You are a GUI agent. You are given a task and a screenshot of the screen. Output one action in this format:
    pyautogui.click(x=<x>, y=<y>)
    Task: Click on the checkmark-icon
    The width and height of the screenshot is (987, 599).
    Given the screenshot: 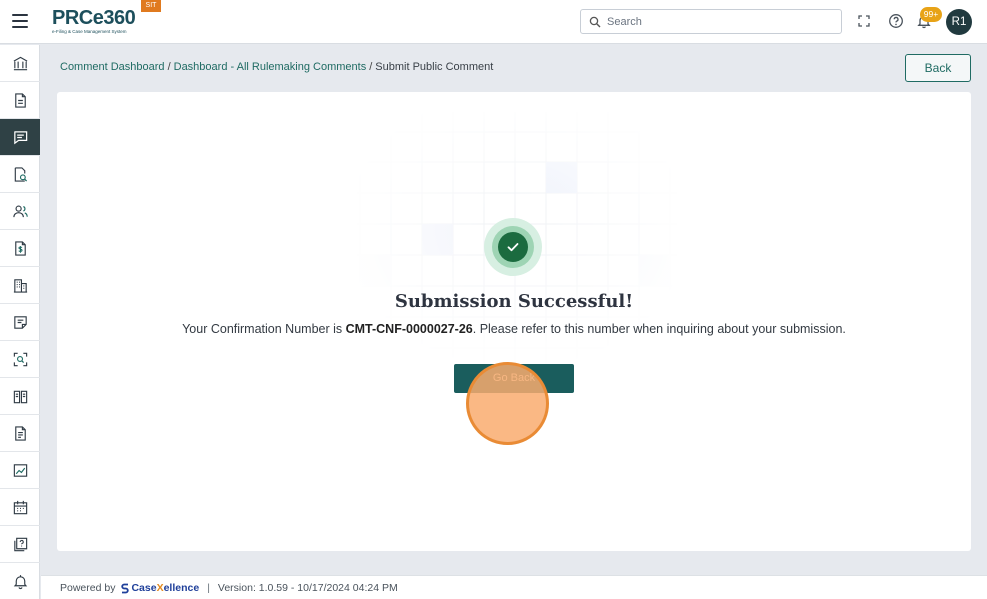 What is the action you would take?
    pyautogui.click(x=513, y=247)
    